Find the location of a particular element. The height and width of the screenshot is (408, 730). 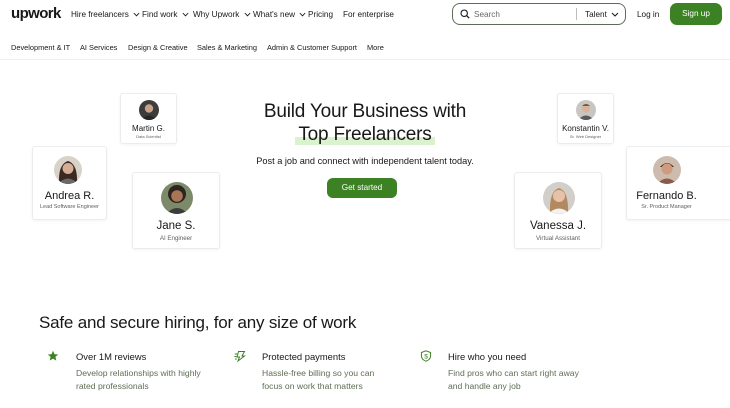

feature-description: focus on work that matters is located at coordinates (312, 386).